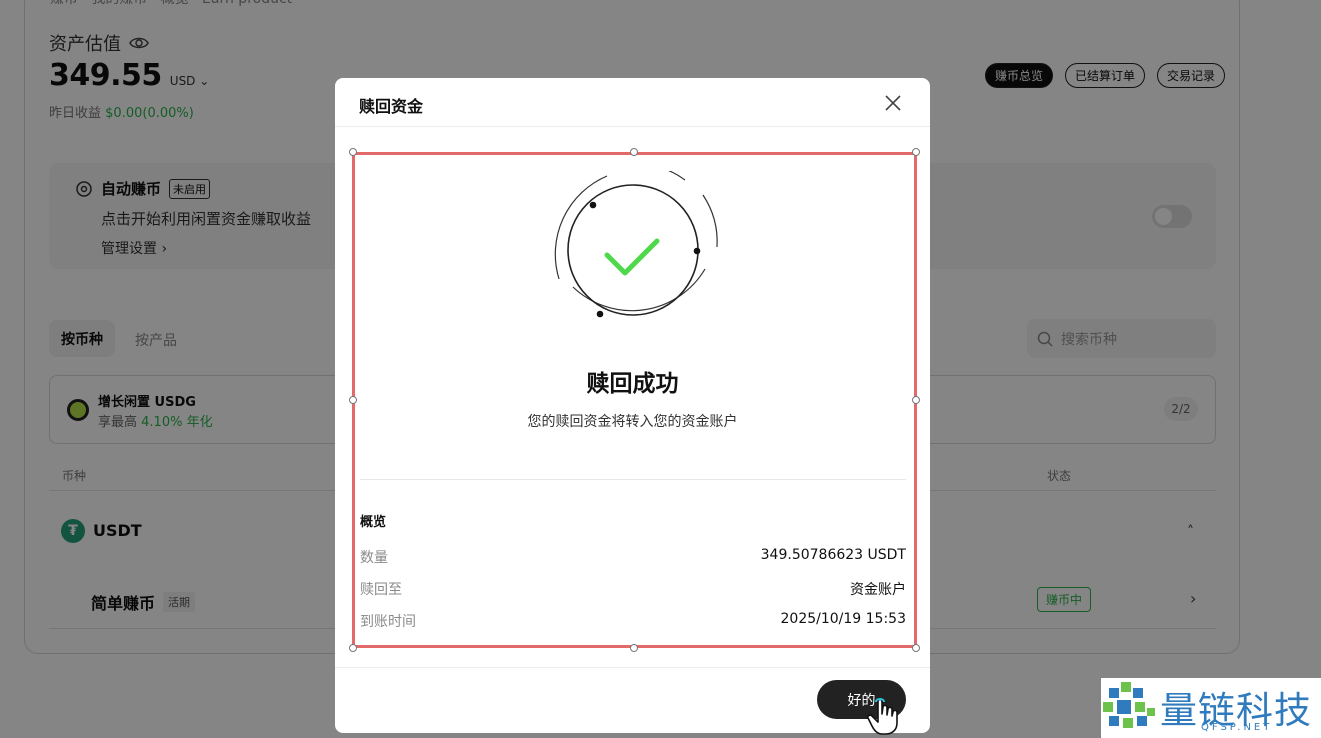  I want to click on divider, so click(632, 667).